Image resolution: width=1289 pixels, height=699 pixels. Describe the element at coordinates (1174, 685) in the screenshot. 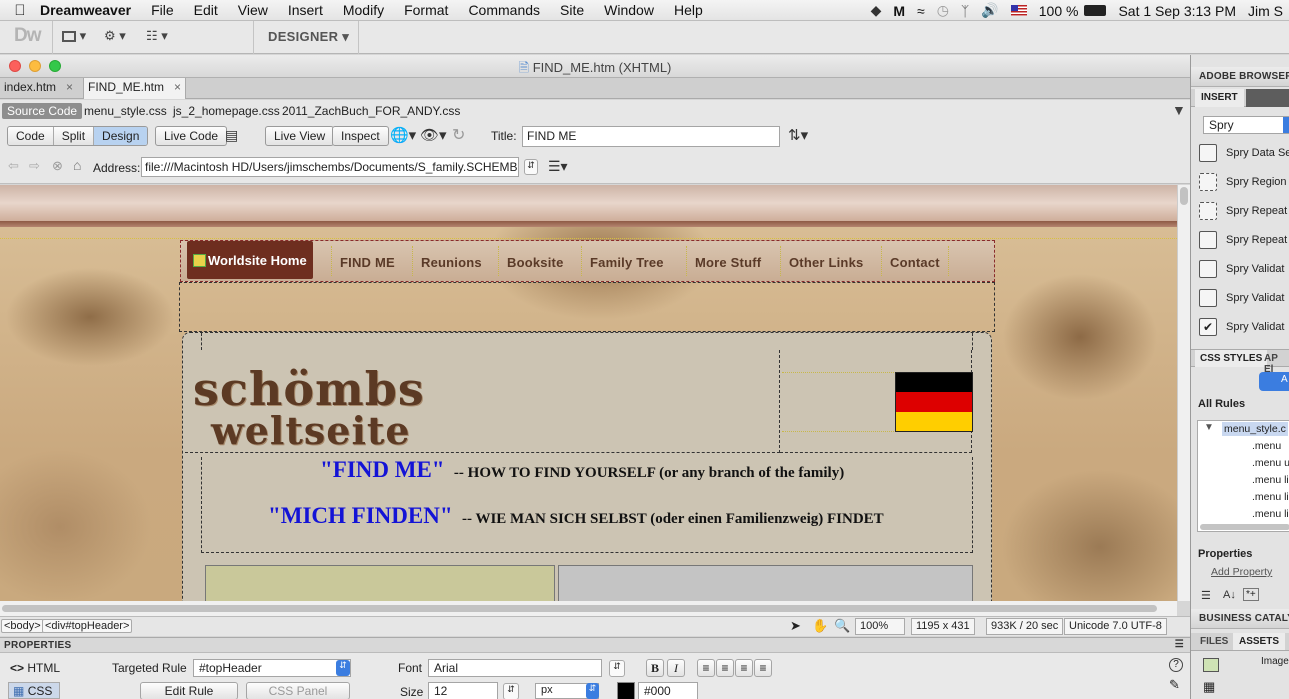

I see `quick-tag-editor-icon: ✎` at that location.